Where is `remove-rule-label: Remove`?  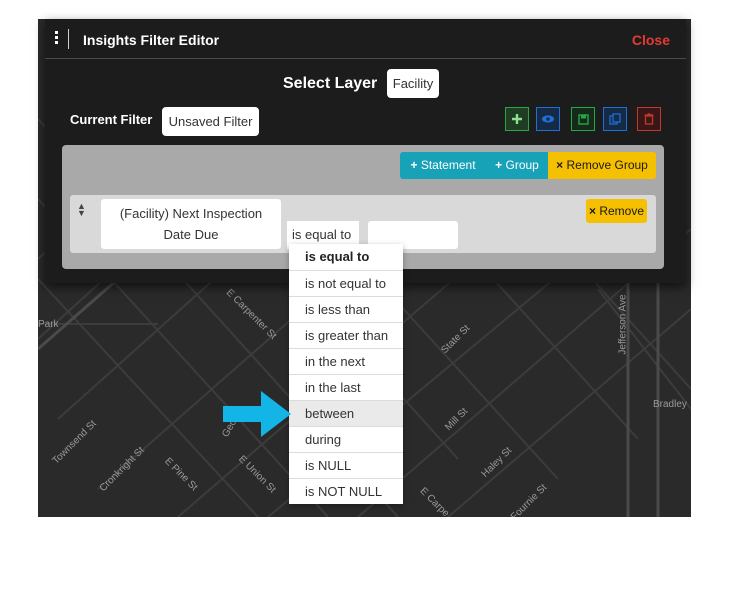 remove-rule-label: Remove is located at coordinates (622, 211).